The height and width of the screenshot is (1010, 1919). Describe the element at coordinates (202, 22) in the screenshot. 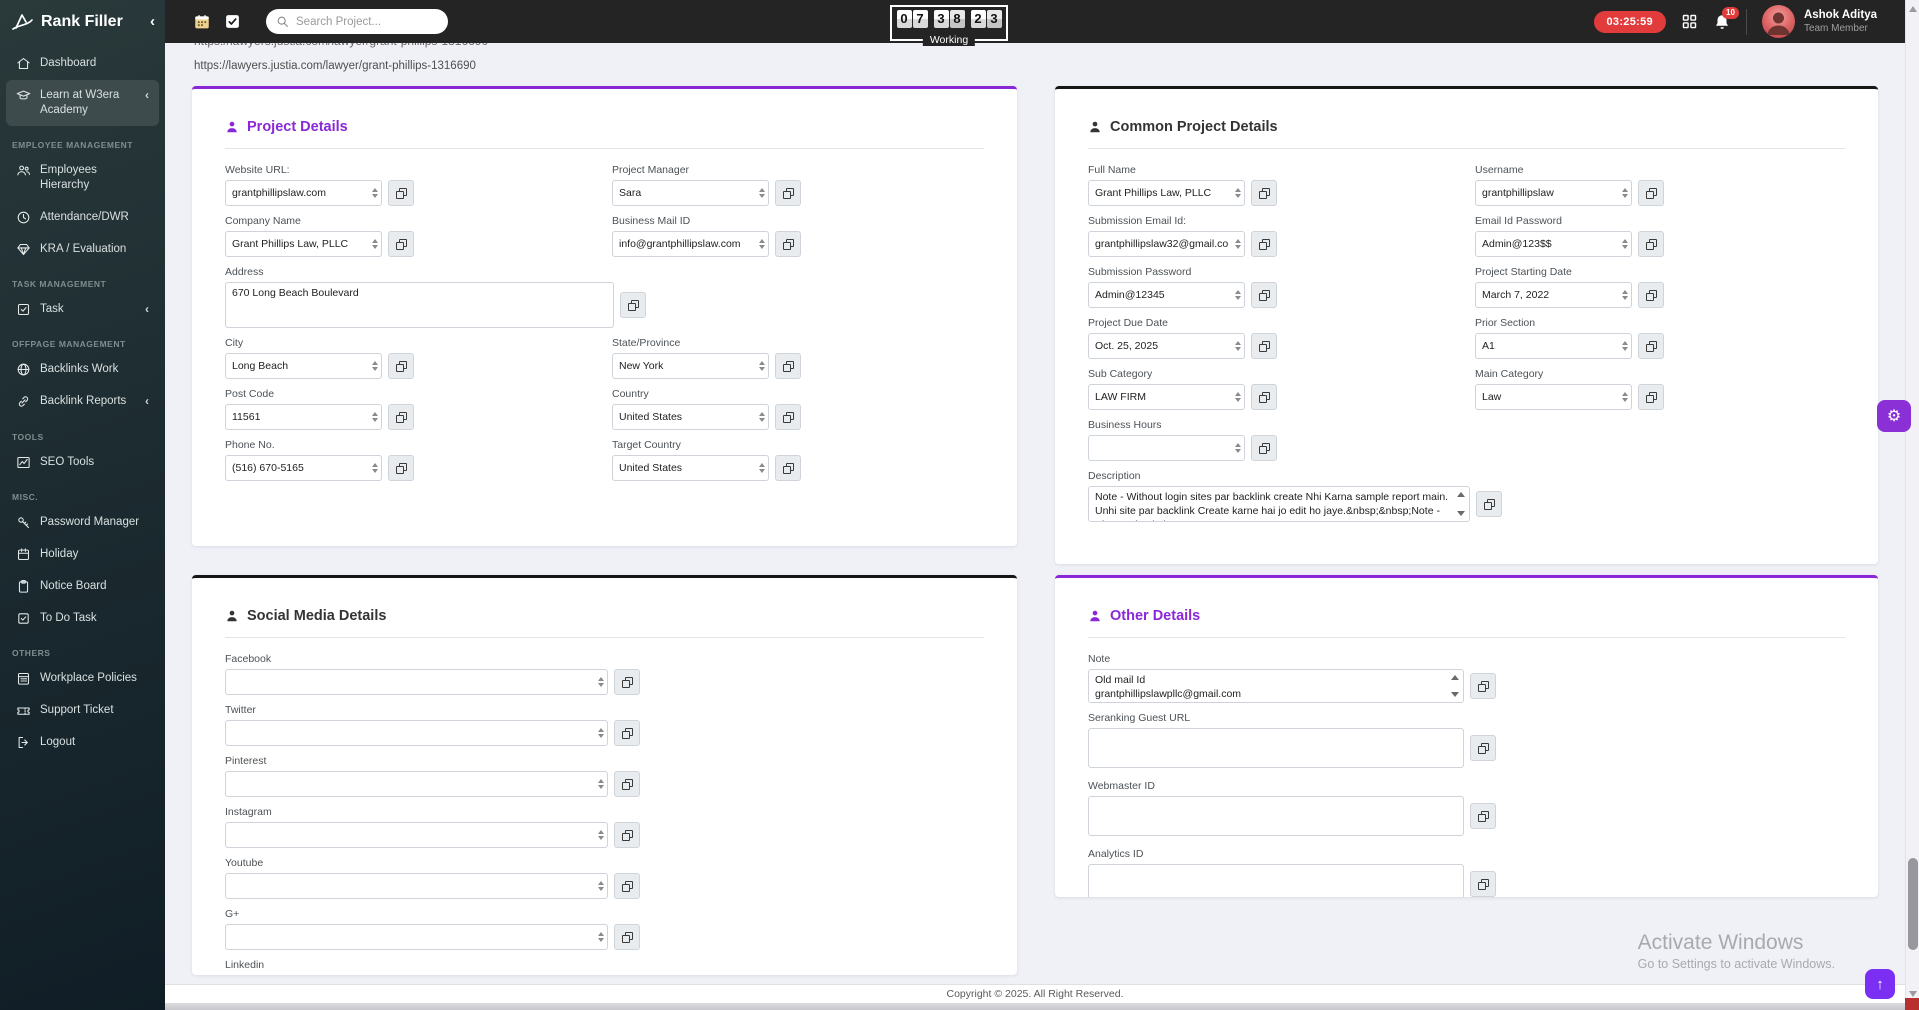

I see `calendar-toolbar-icon` at that location.